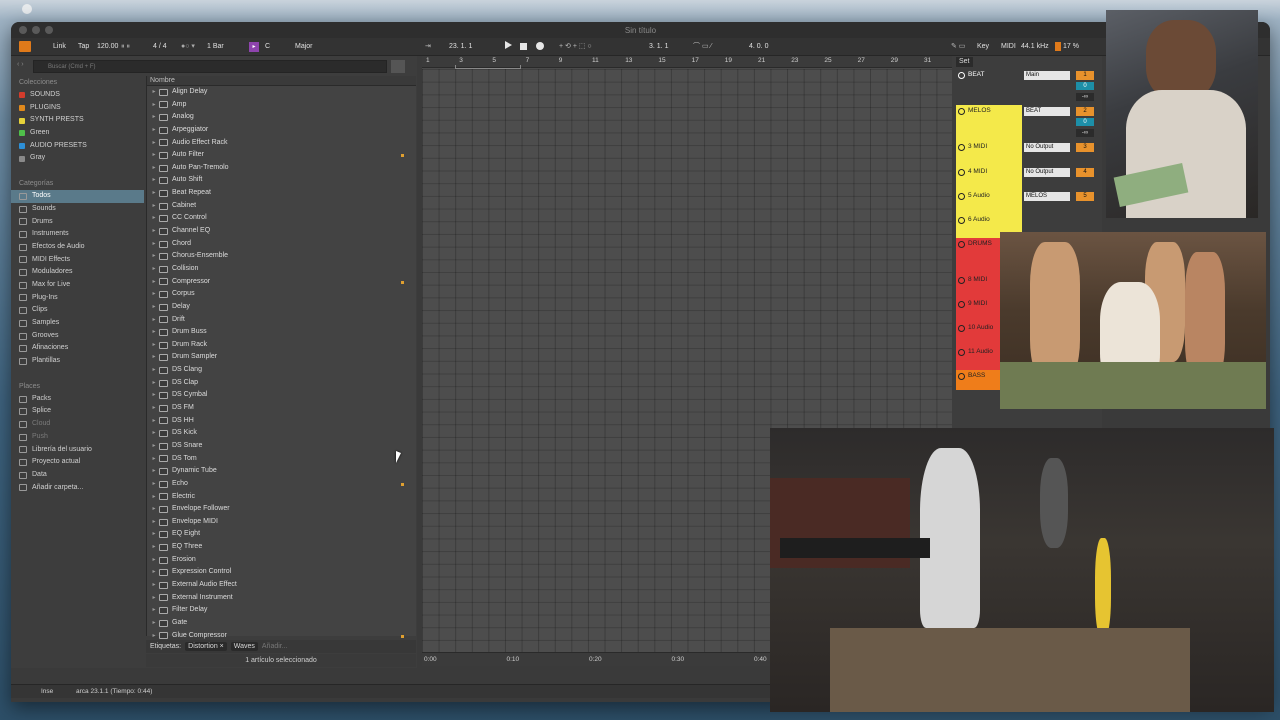 The width and height of the screenshot is (1280, 720). What do you see at coordinates (77, 323) in the screenshot?
I see `category-item: Samples` at bounding box center [77, 323].